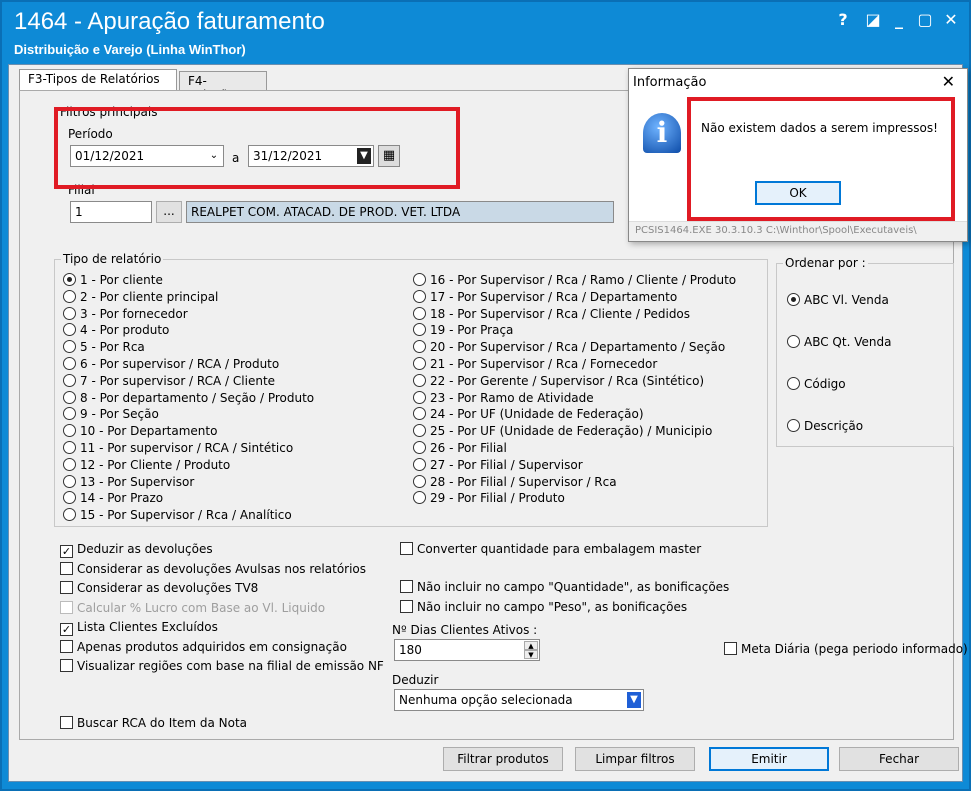  Describe the element at coordinates (535, 364) in the screenshot. I see `report-type-option: 21 - Por Supervisor / Rca / Fornecedor` at that location.